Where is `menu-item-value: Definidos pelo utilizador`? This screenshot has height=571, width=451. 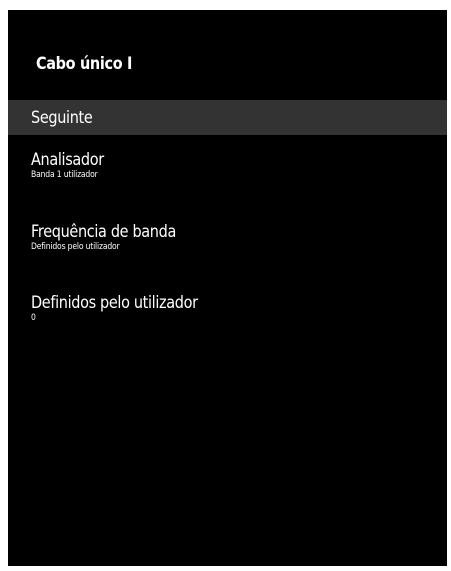
menu-item-value: Definidos pelo utilizador is located at coordinates (75, 247).